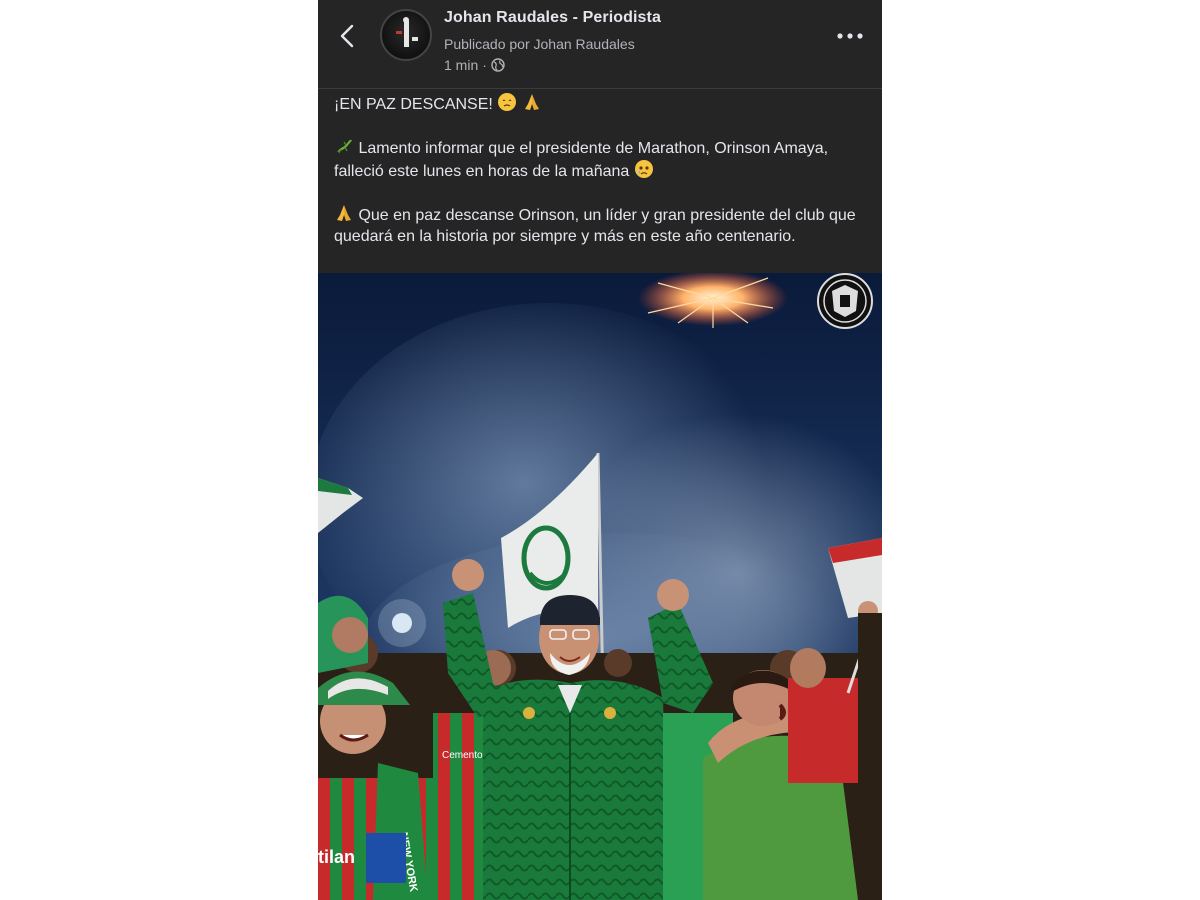 The height and width of the screenshot is (900, 1200). Describe the element at coordinates (336, 857) in the screenshot. I see `jersey-text-tilan: tilan` at that location.